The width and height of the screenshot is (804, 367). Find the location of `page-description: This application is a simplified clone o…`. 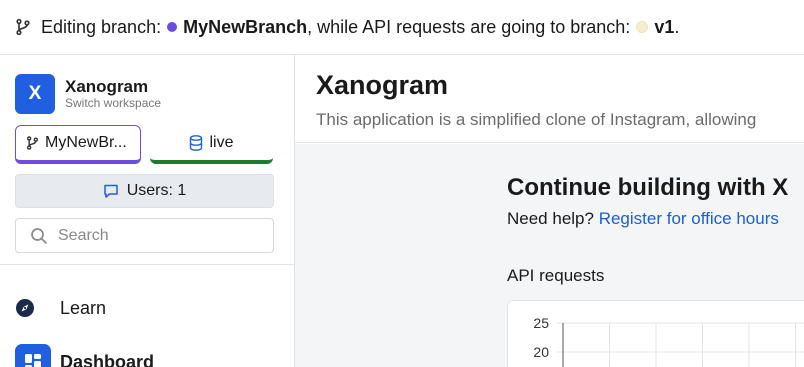

page-description: This application is a simplified clone o… is located at coordinates (536, 119).